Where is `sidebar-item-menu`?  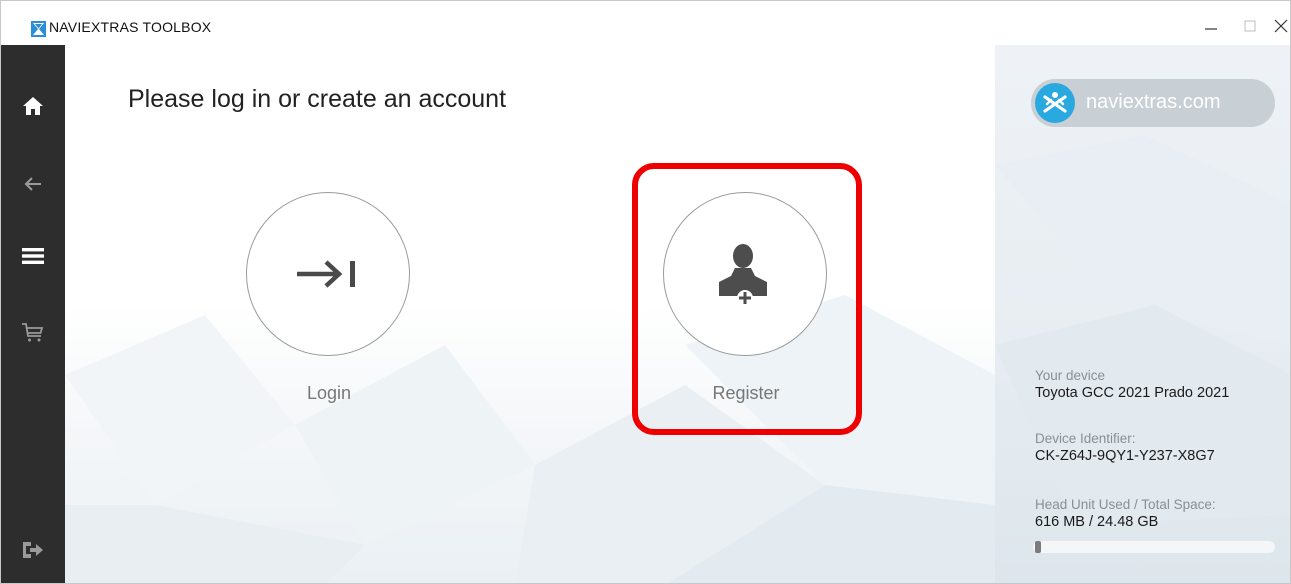
sidebar-item-menu is located at coordinates (33, 256).